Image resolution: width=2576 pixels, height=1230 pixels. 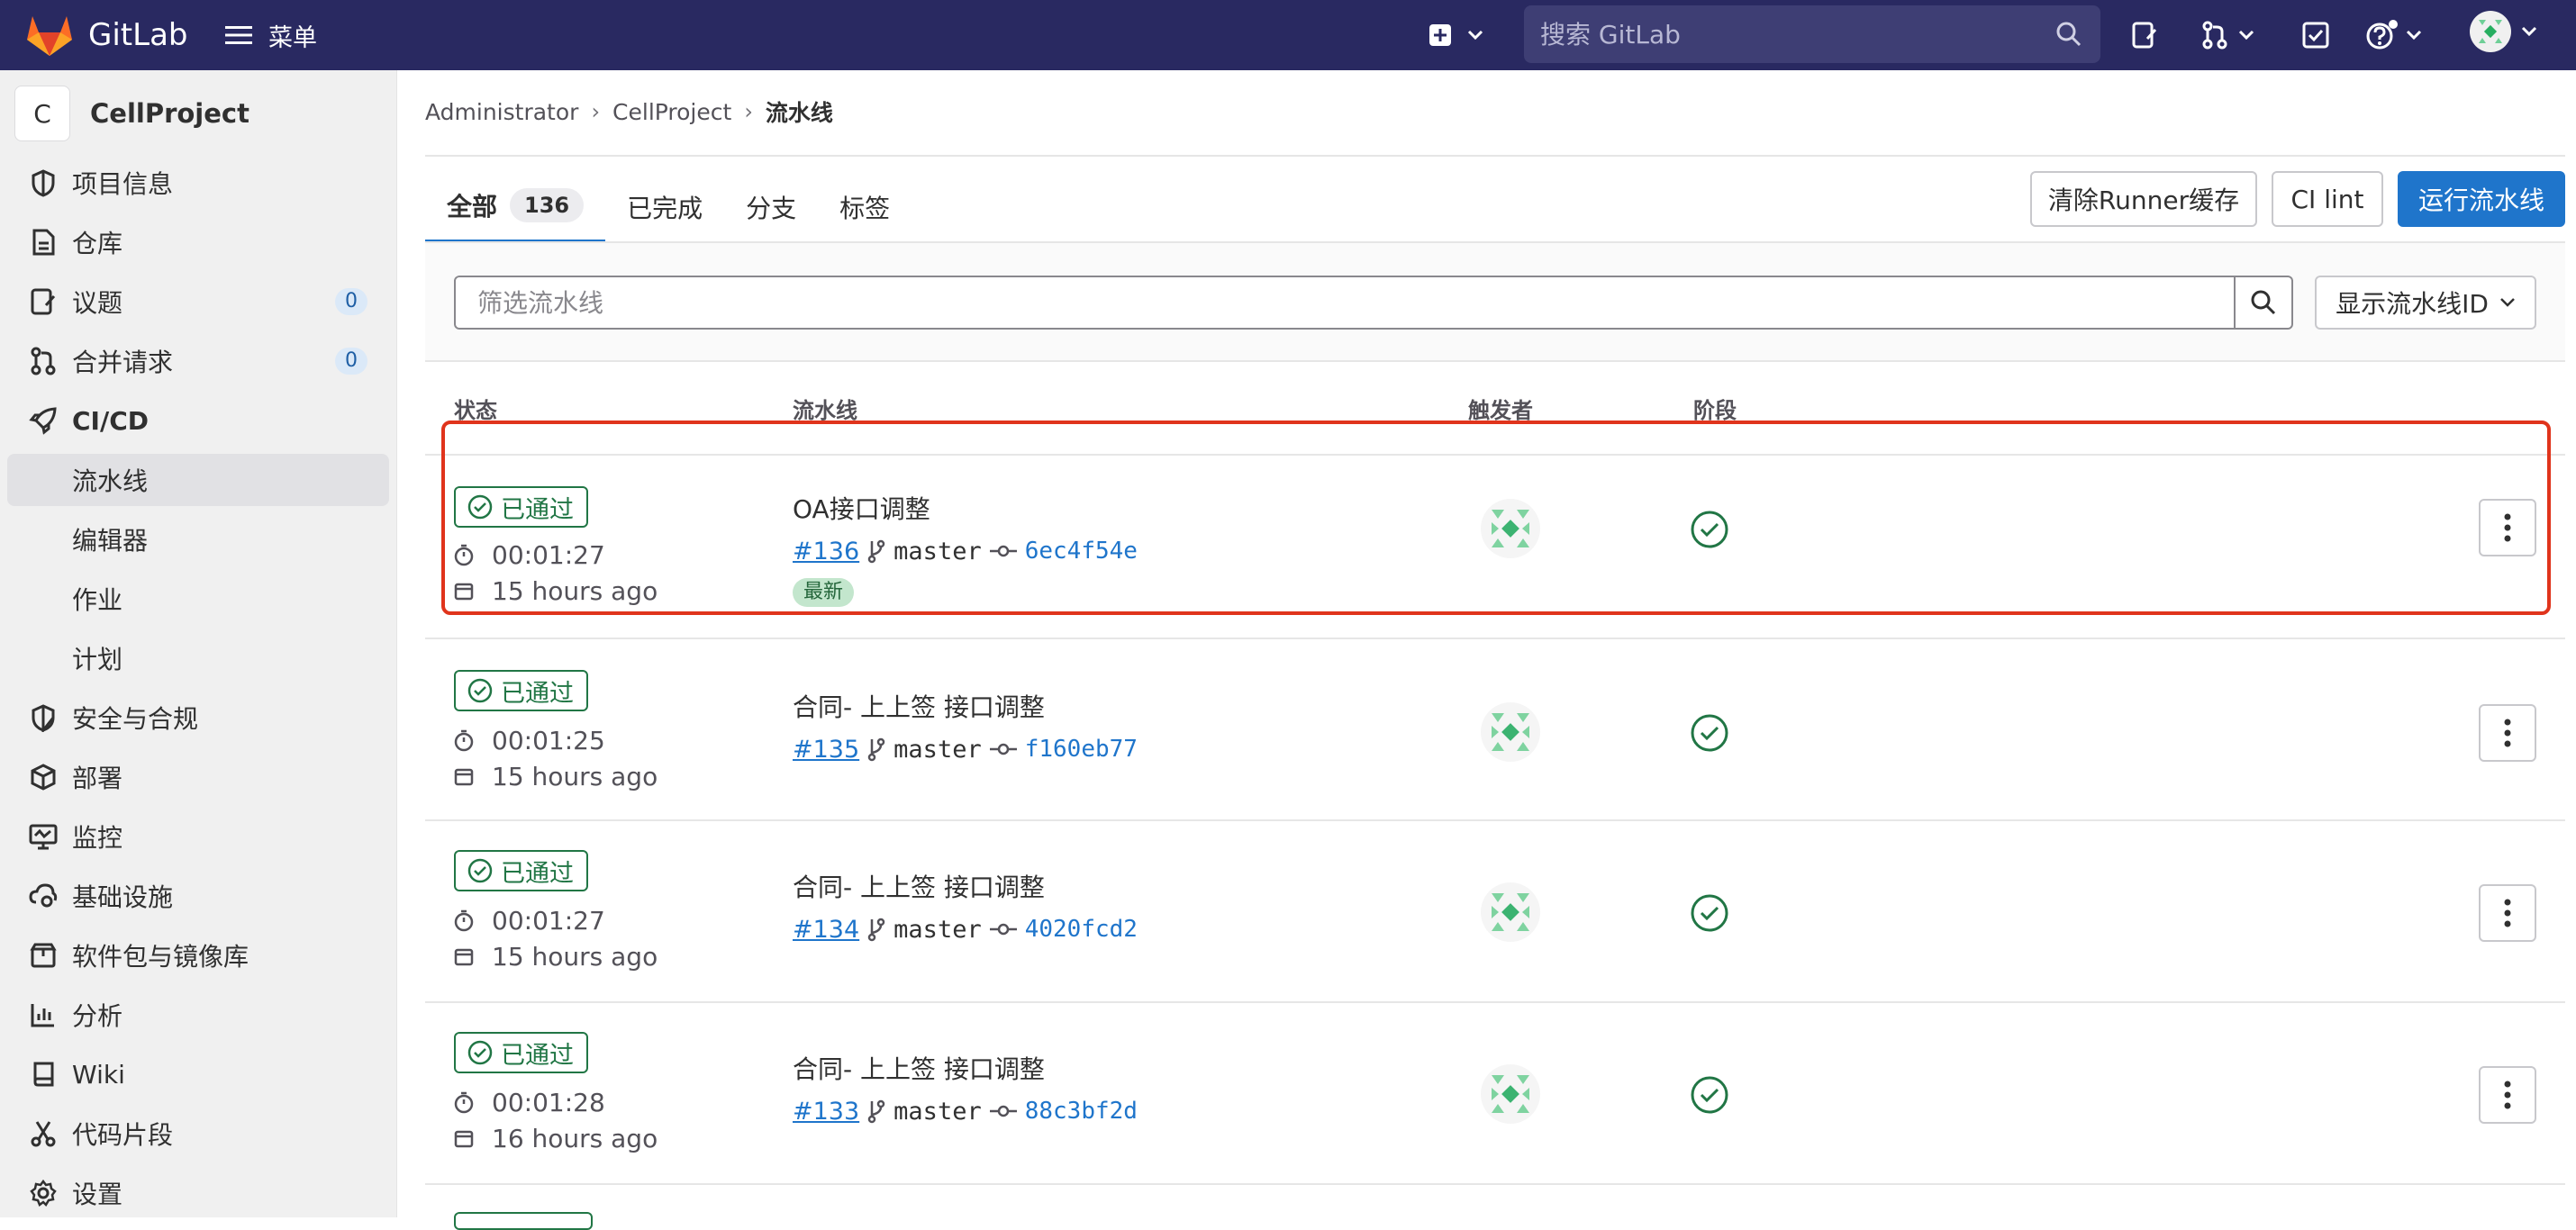 I want to click on sidebar-item-project-info: 项目信息, so click(x=198, y=183).